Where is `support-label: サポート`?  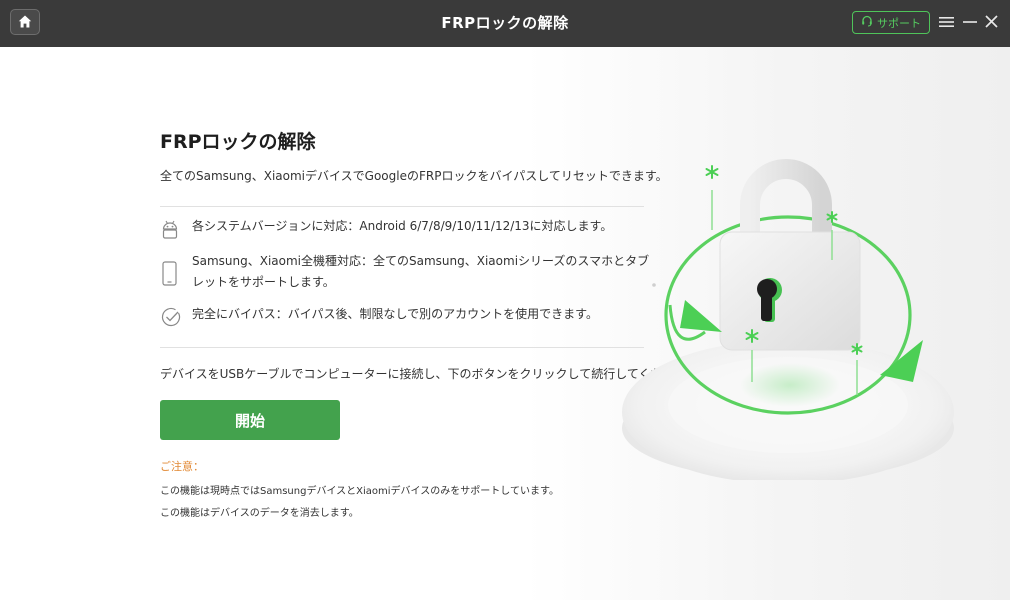
support-label: サポート is located at coordinates (899, 23).